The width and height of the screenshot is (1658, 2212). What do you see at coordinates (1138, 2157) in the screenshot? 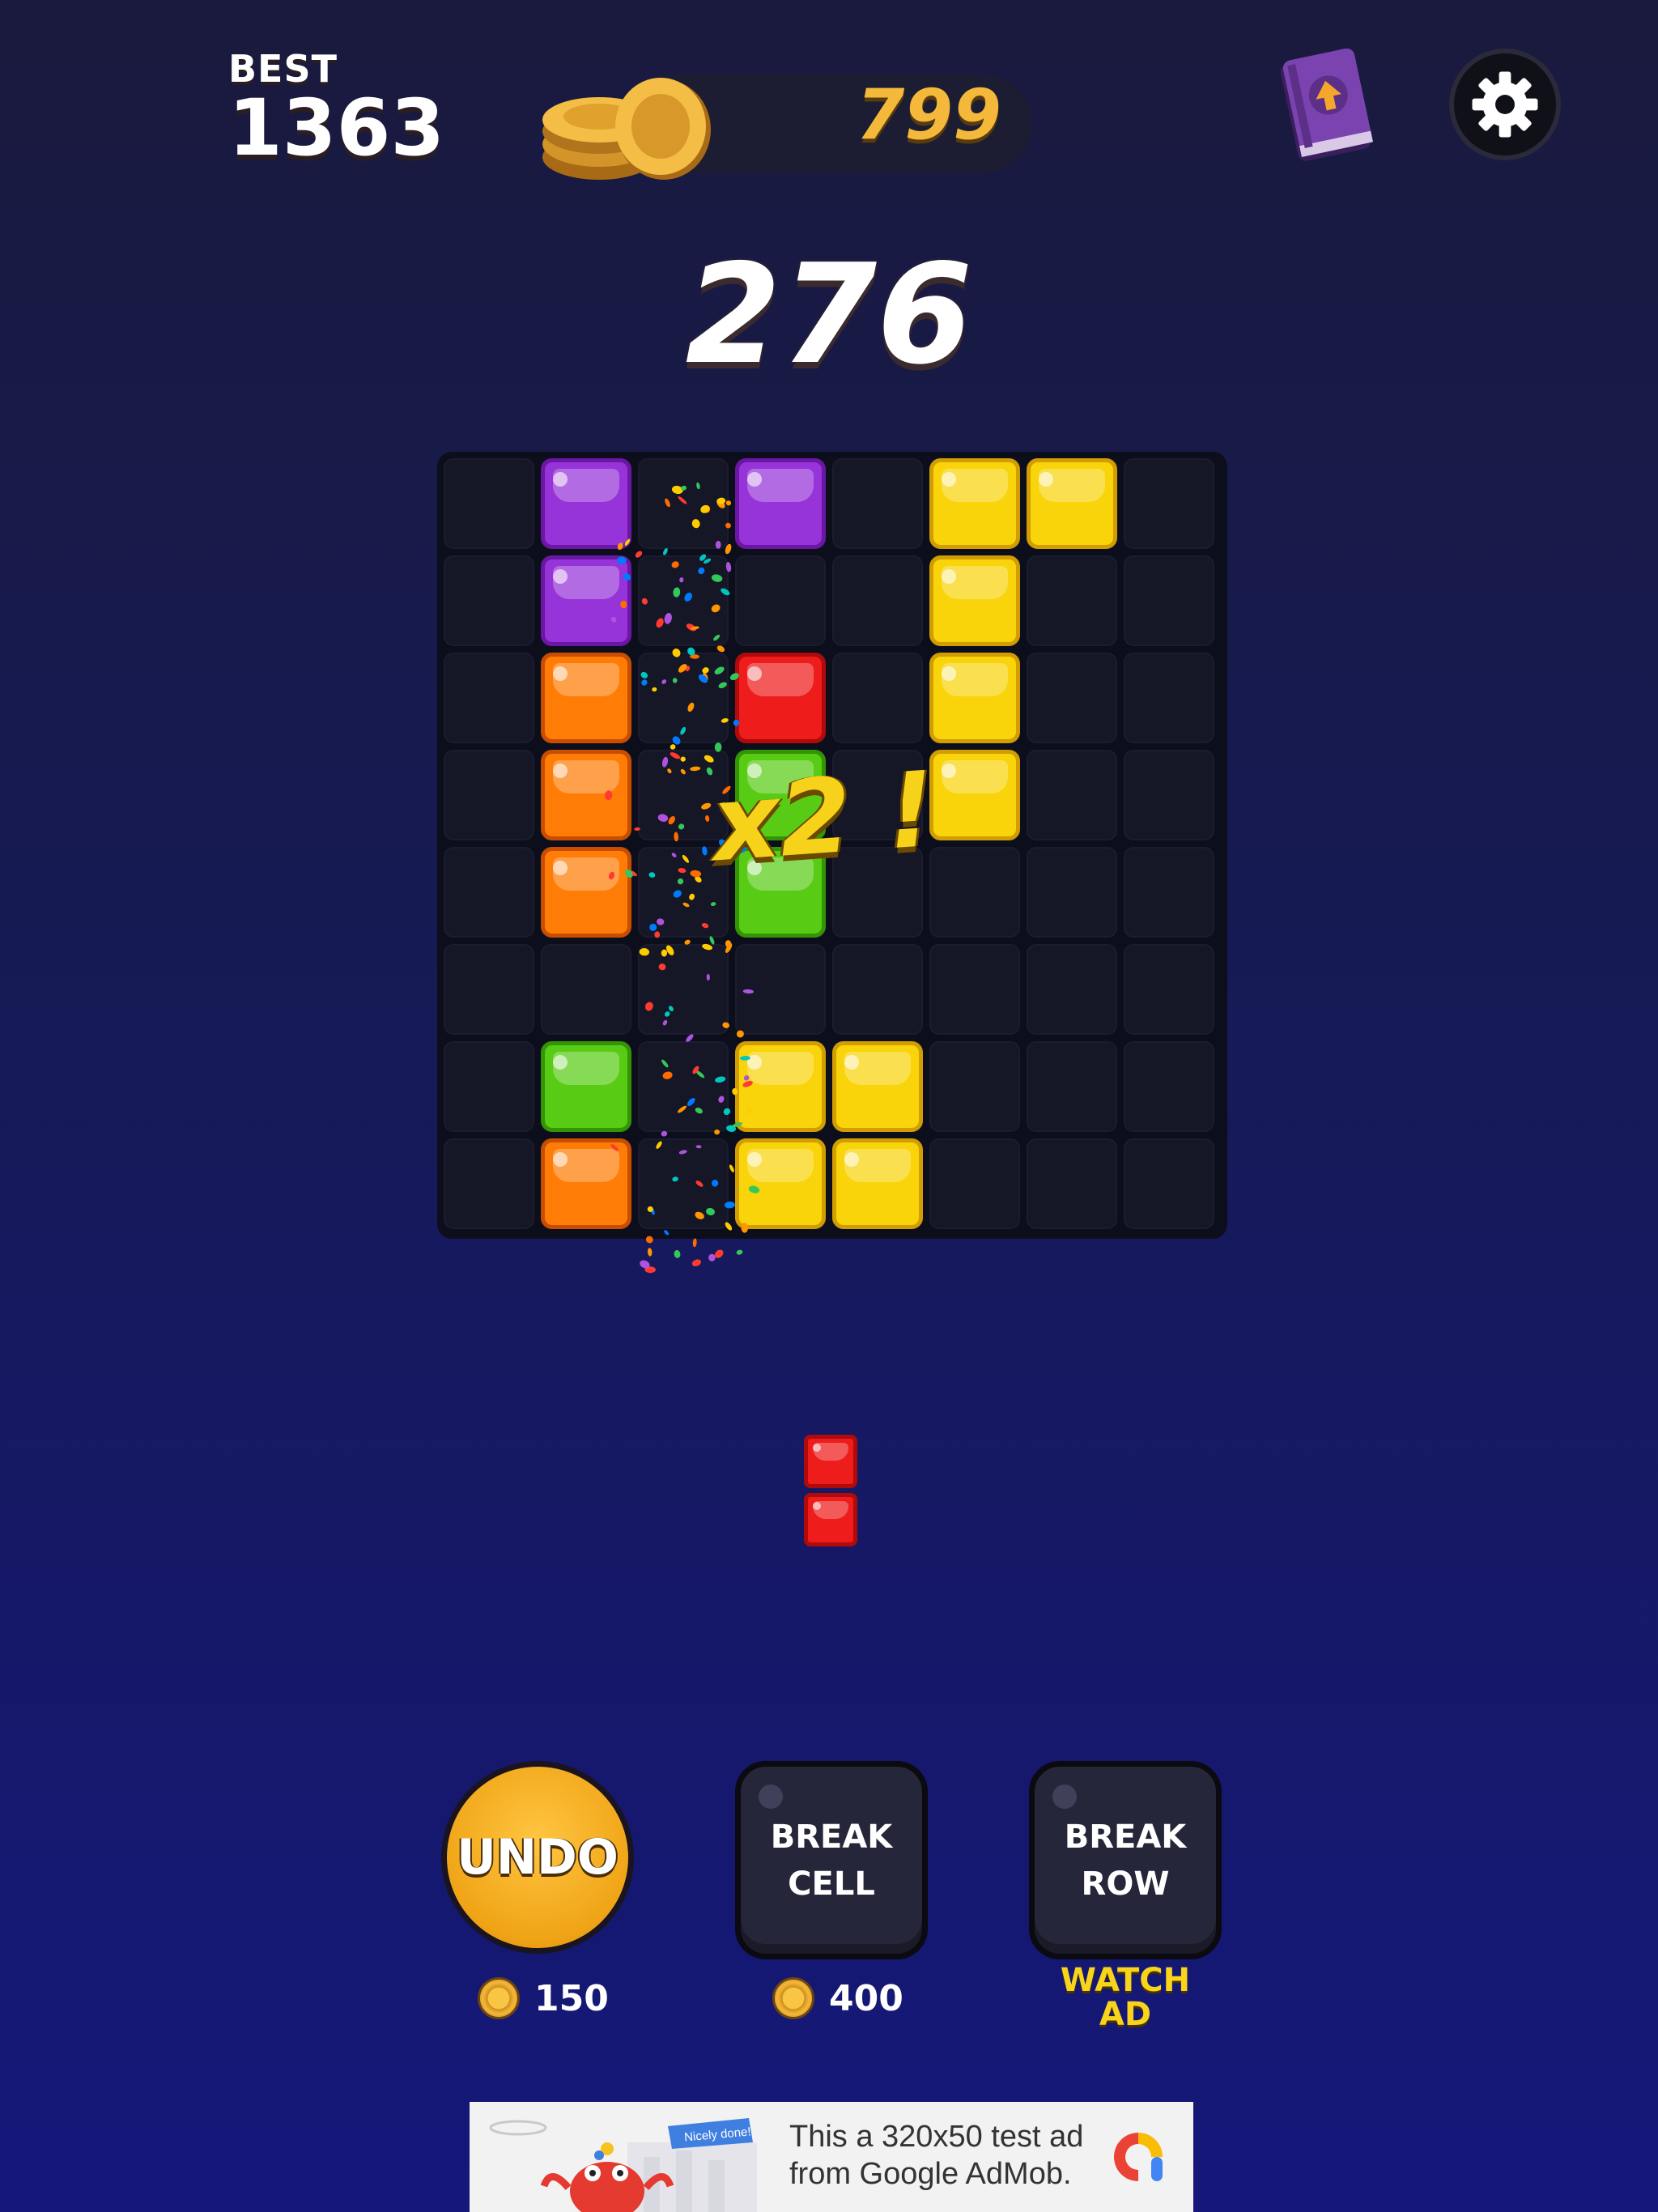
I see `google-admob-logo-icon` at bounding box center [1138, 2157].